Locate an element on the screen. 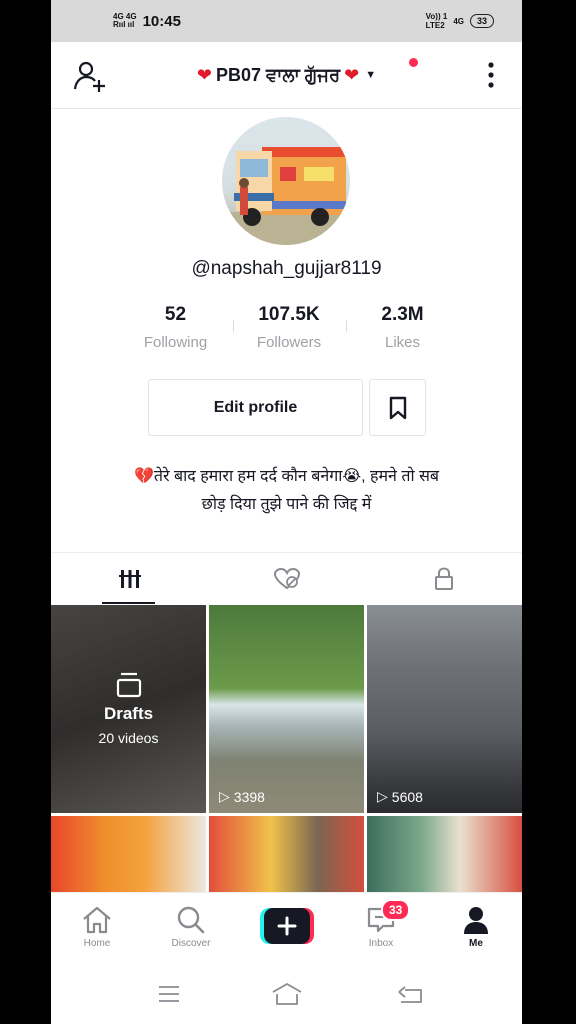  video-tile: ▷ 3398 is located at coordinates (286, 709).